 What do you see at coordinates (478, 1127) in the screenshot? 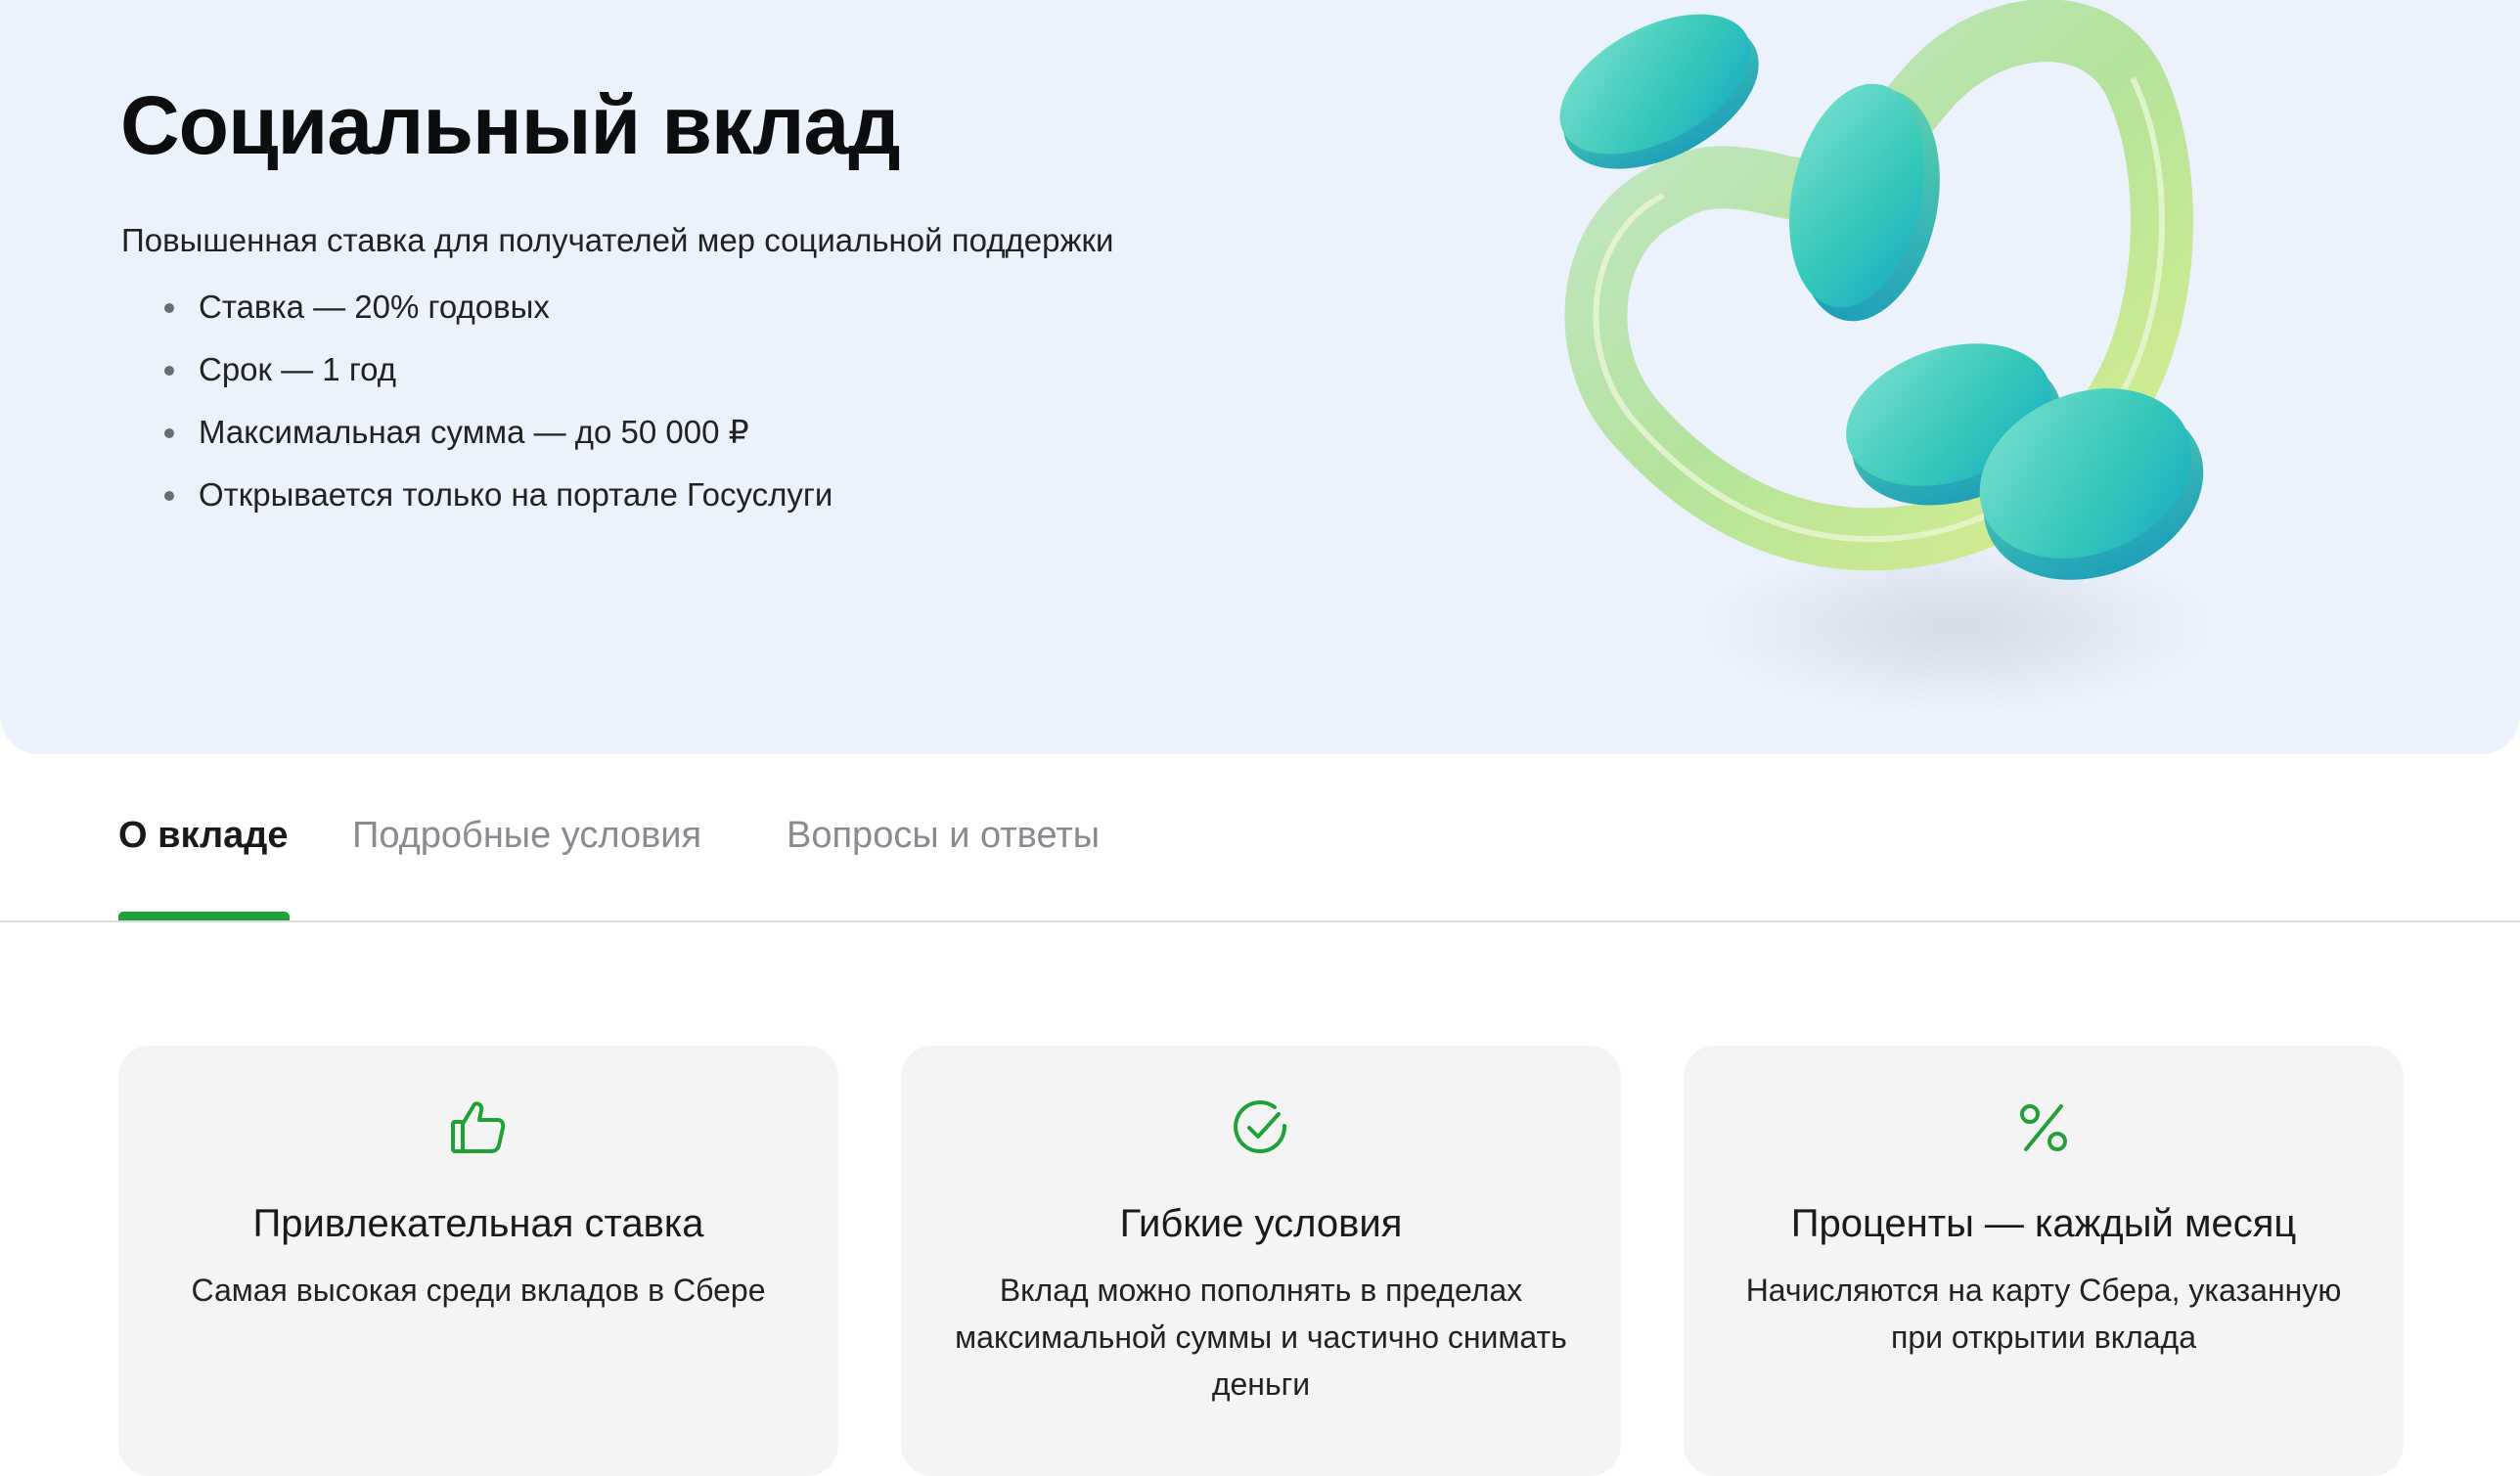
I see `thumbs-up-icon` at bounding box center [478, 1127].